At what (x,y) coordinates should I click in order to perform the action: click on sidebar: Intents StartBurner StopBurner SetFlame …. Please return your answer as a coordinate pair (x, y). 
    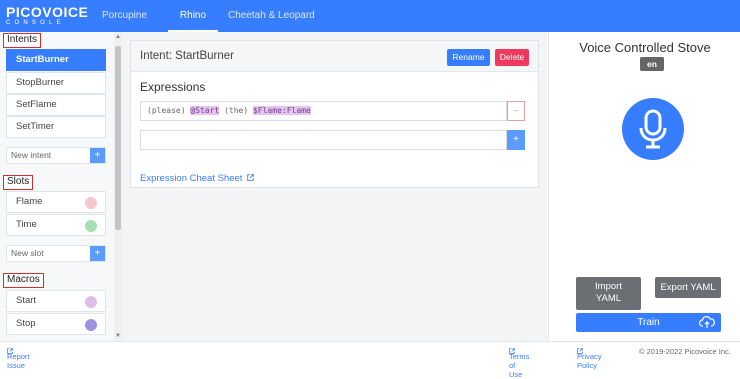
    Looking at the image, I should click on (61, 186).